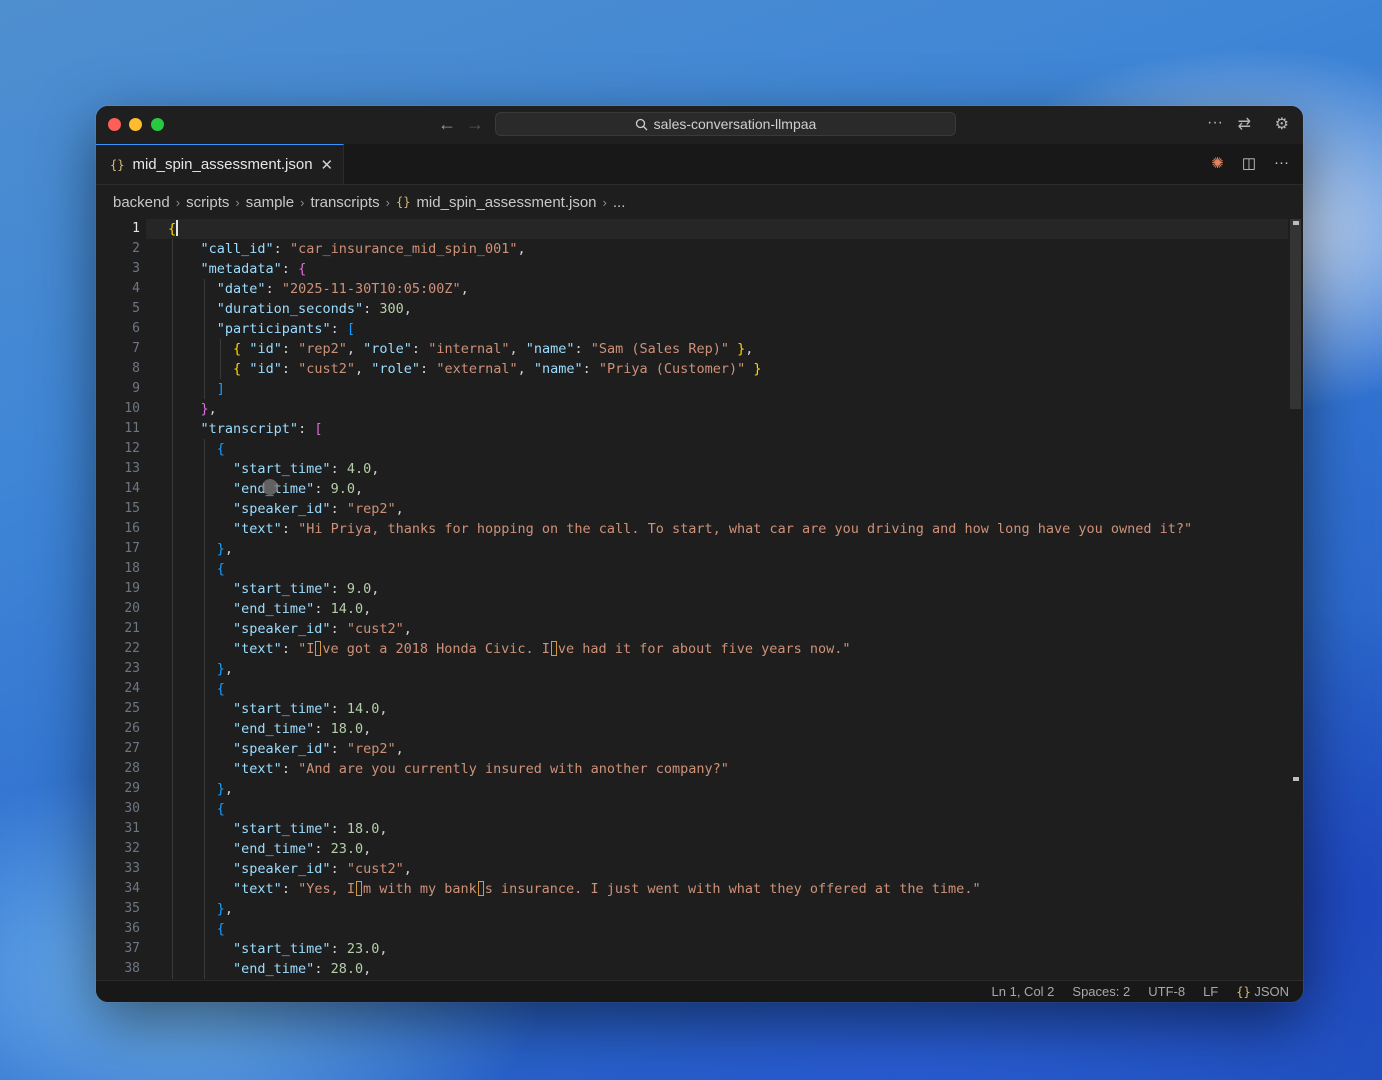 This screenshot has height=1080, width=1382. What do you see at coordinates (132, 488) in the screenshot?
I see `line-number: 14` at bounding box center [132, 488].